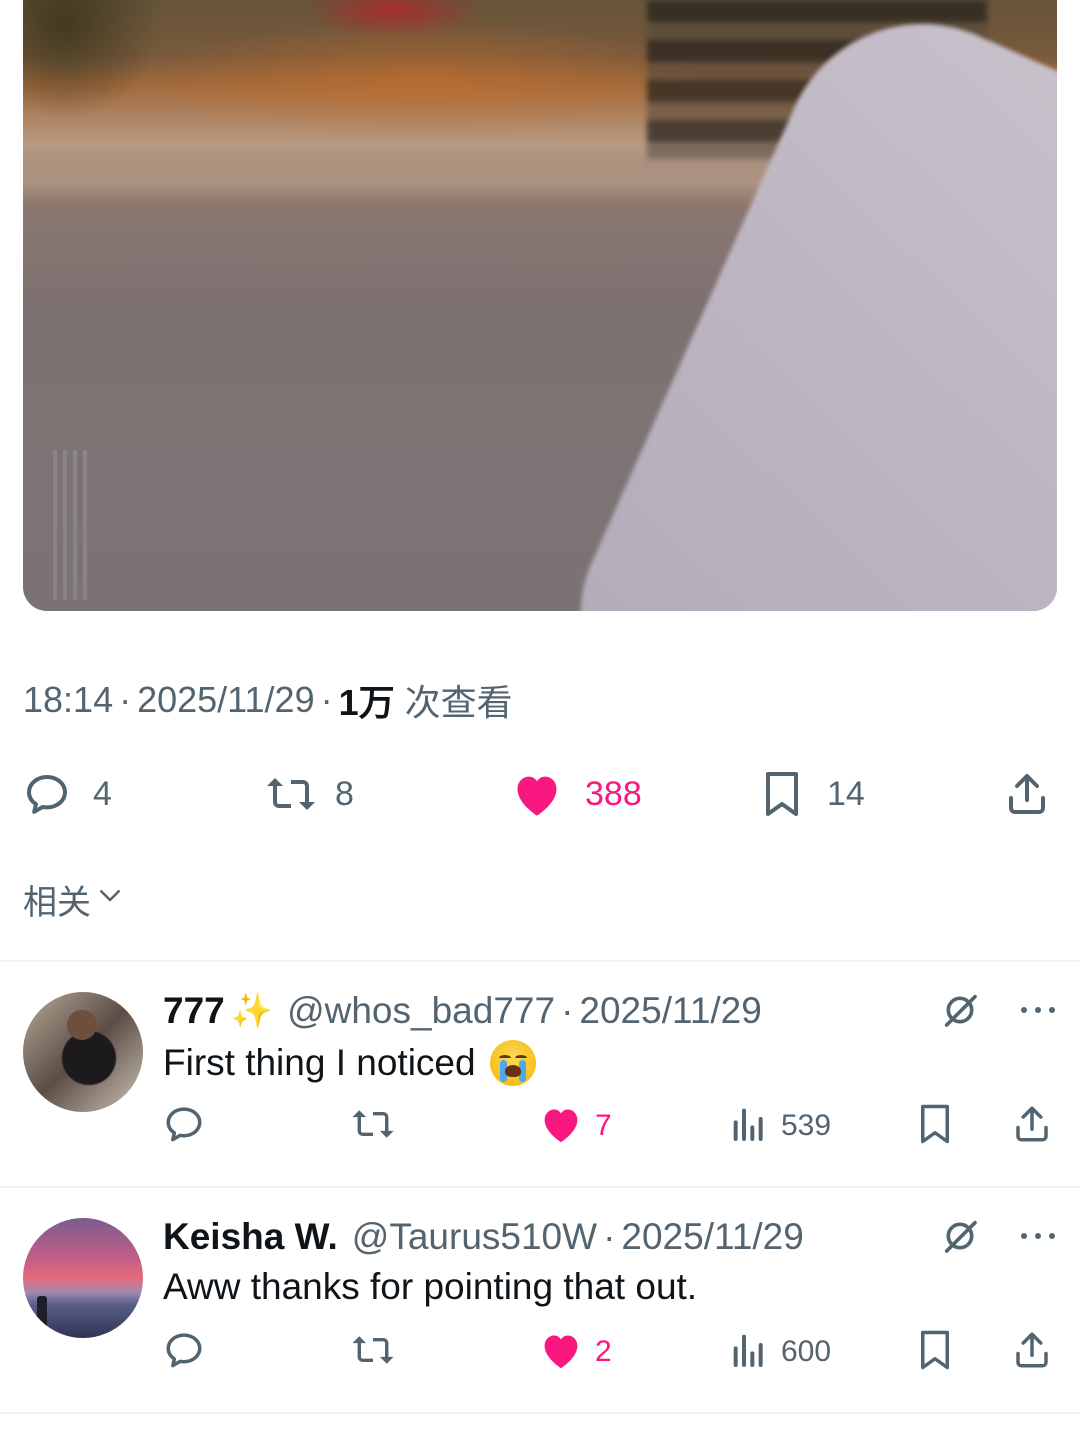 Image resolution: width=1080 pixels, height=1440 pixels. Describe the element at coordinates (226, 700) in the screenshot. I see `tweet-date: 2025/11/29` at that location.